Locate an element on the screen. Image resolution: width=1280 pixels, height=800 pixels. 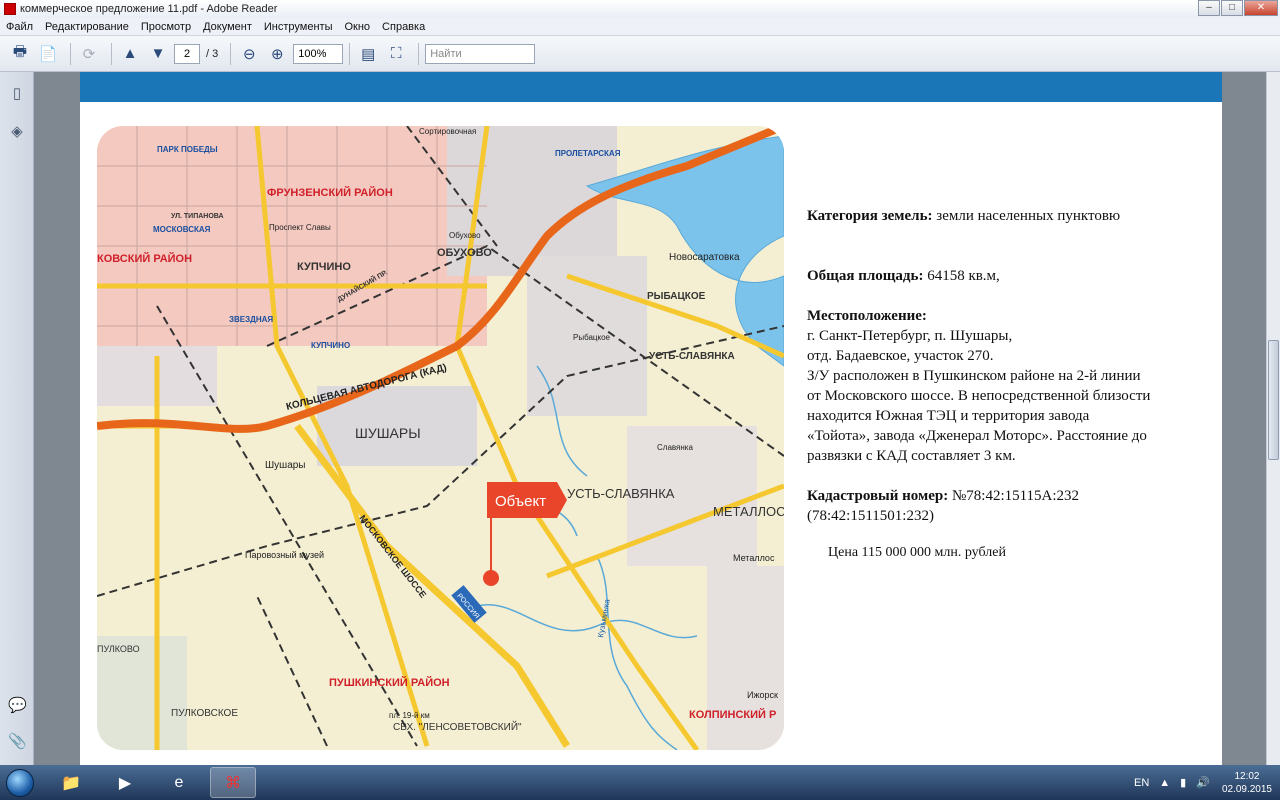
comments-icon: 💬 is located at coordinates (17, 705).